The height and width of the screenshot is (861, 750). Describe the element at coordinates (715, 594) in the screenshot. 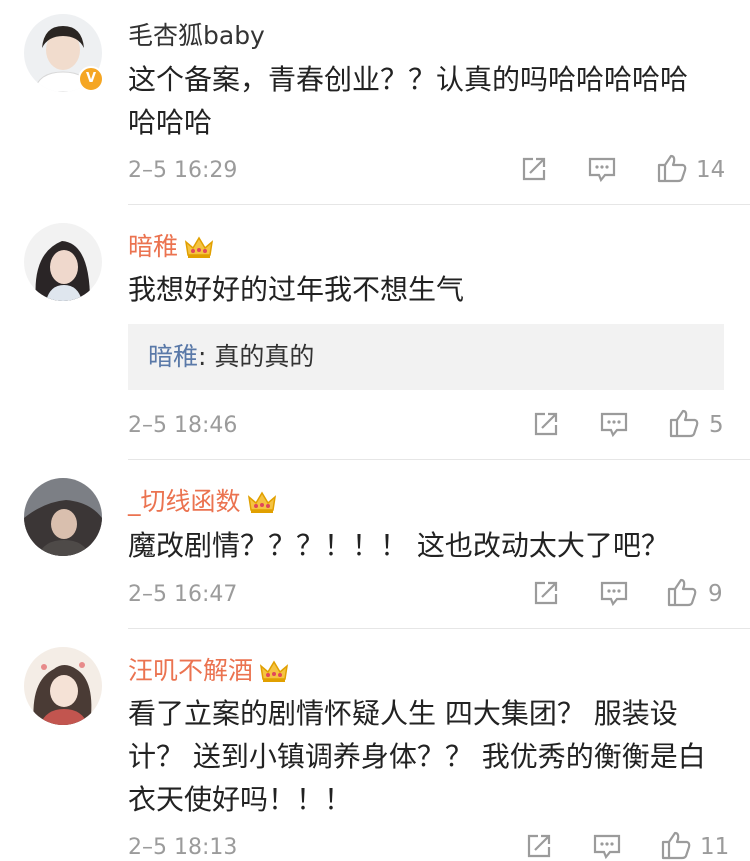

I see `like-count: 9` at that location.